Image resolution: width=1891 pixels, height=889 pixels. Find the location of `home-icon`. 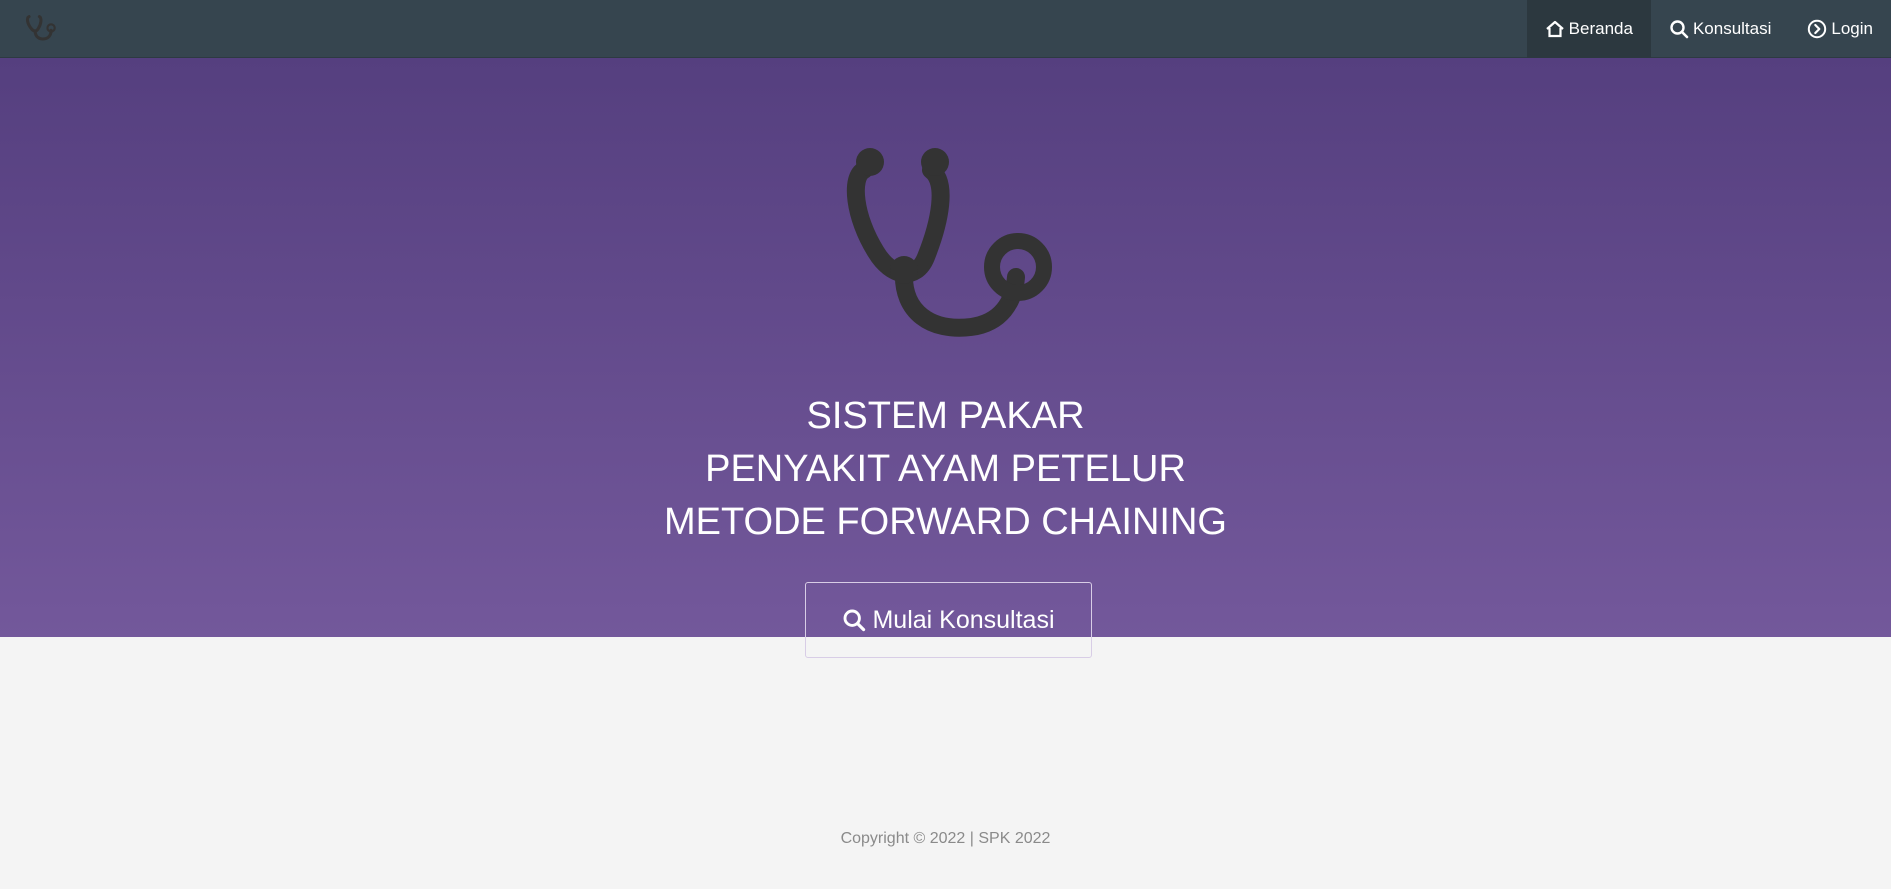

home-icon is located at coordinates (1554, 29).